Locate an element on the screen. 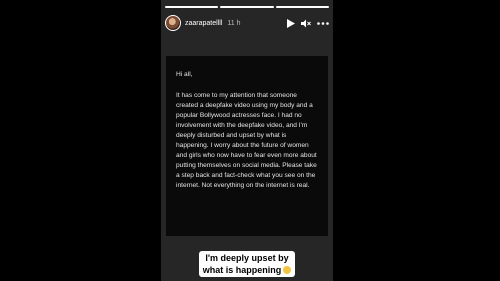  time-ago: 11 h is located at coordinates (234, 23).